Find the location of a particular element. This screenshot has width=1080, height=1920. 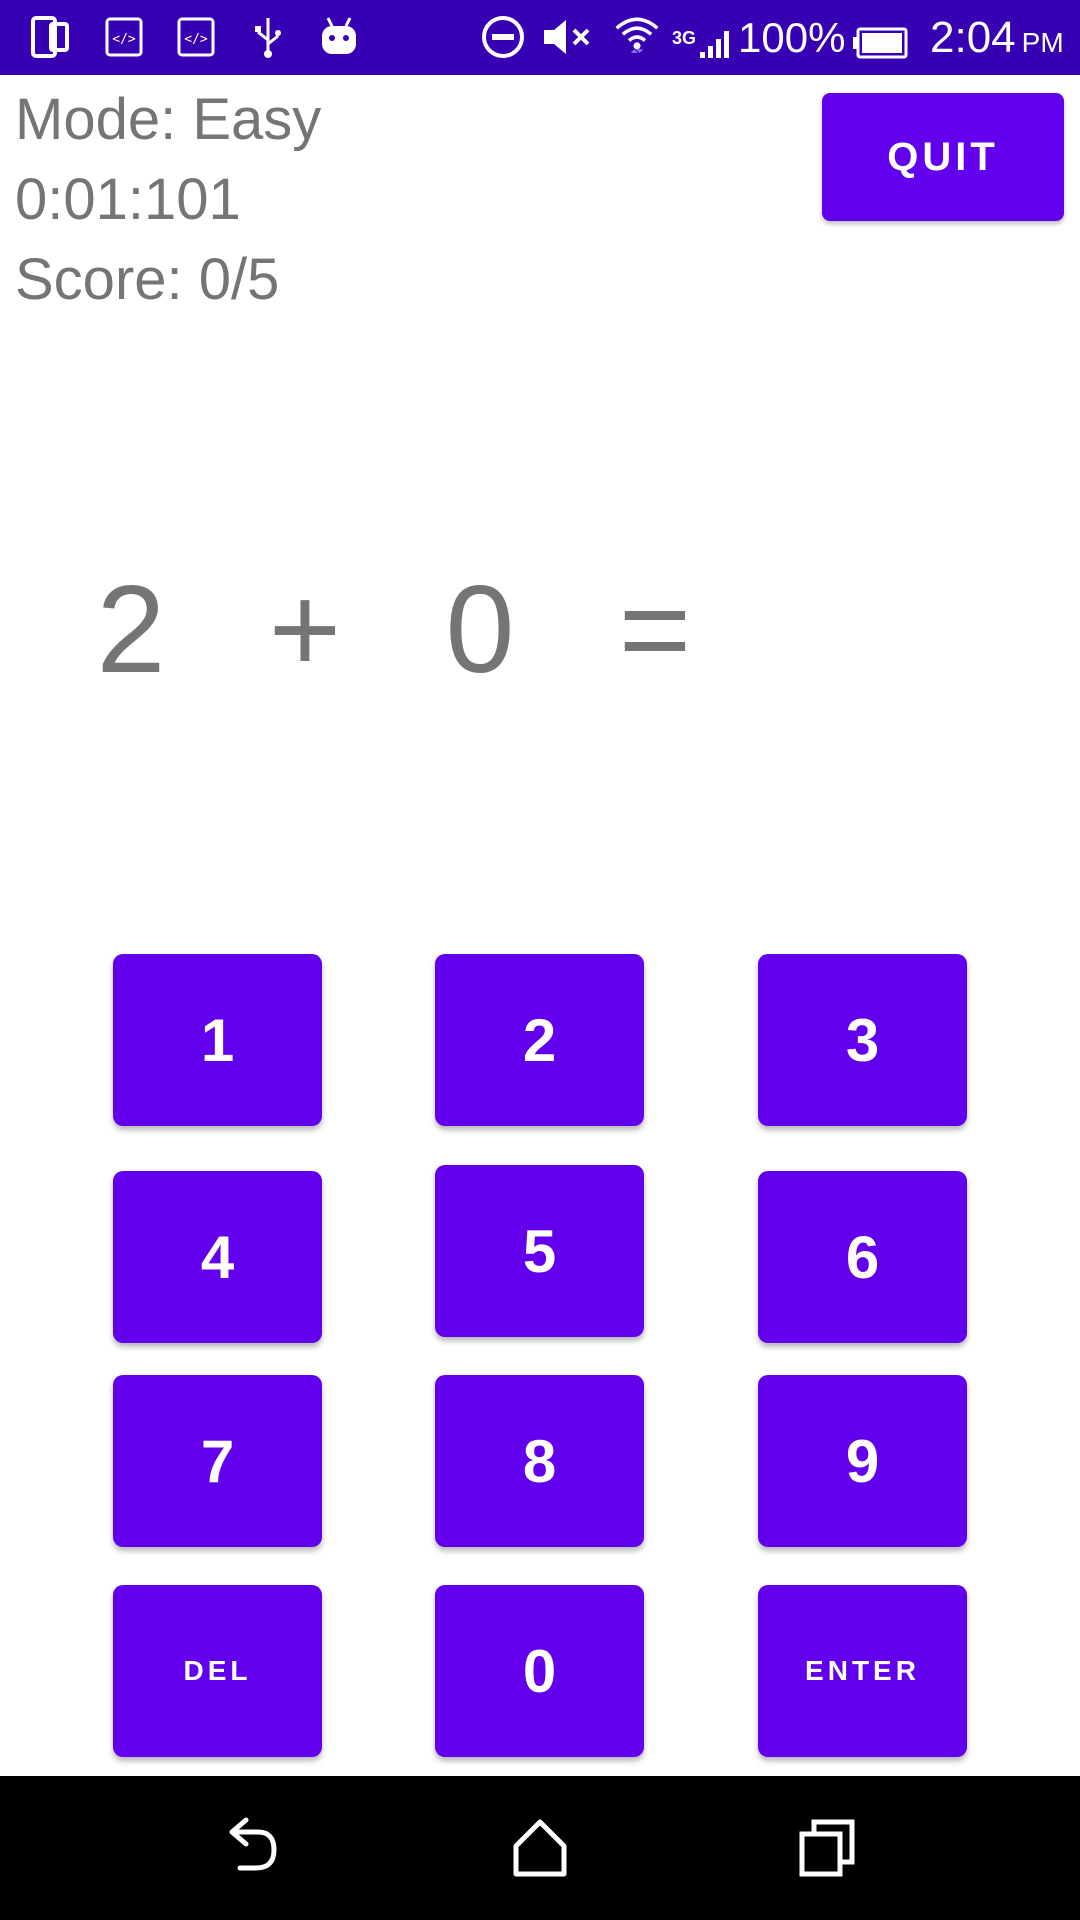

home-icon is located at coordinates (540, 1848).